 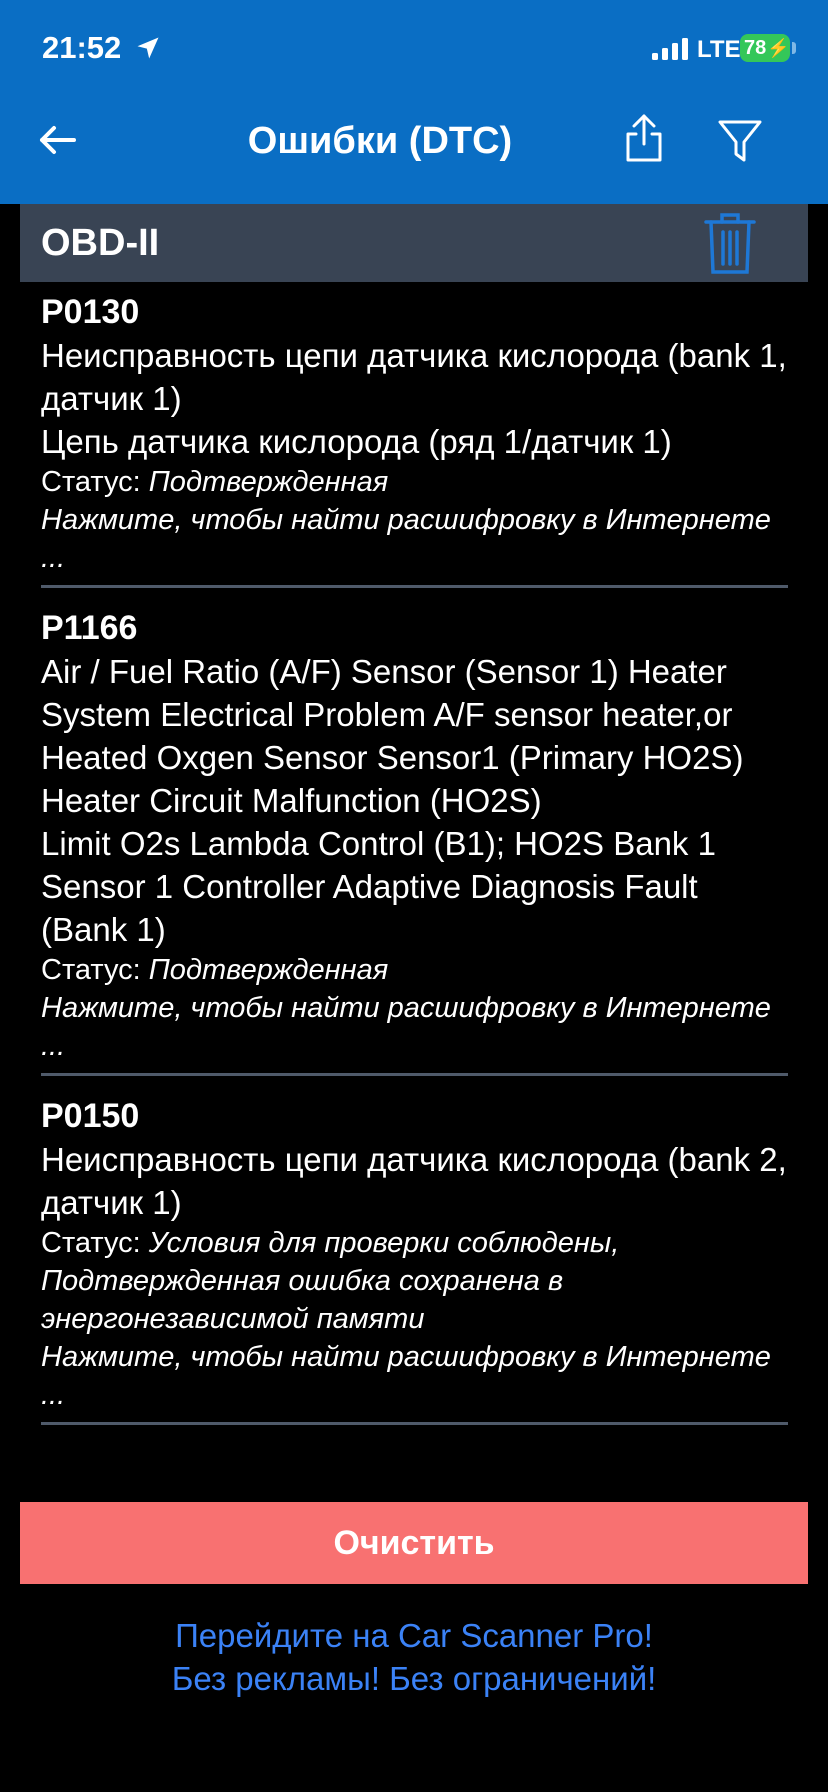 I want to click on battery-nub, so click(x=794, y=48).